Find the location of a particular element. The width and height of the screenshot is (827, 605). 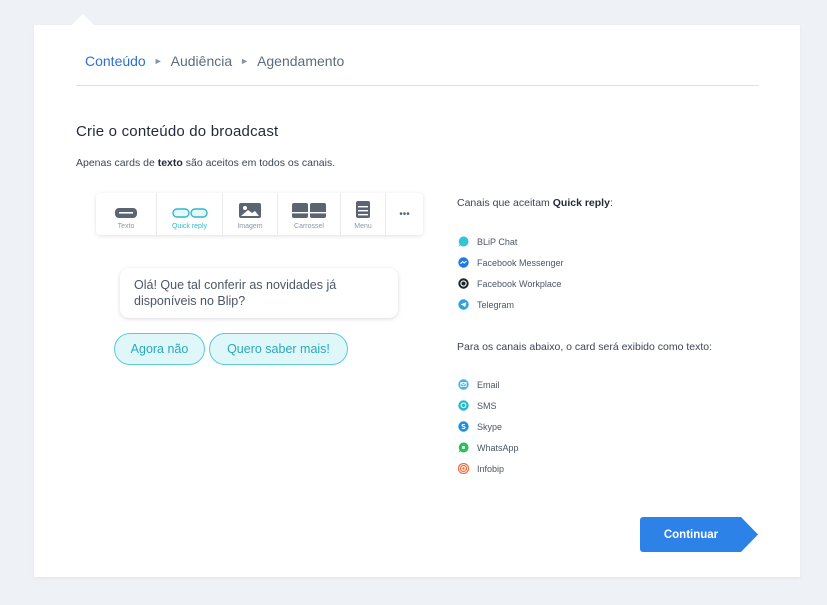

whatsapp-icon is located at coordinates (463, 447).